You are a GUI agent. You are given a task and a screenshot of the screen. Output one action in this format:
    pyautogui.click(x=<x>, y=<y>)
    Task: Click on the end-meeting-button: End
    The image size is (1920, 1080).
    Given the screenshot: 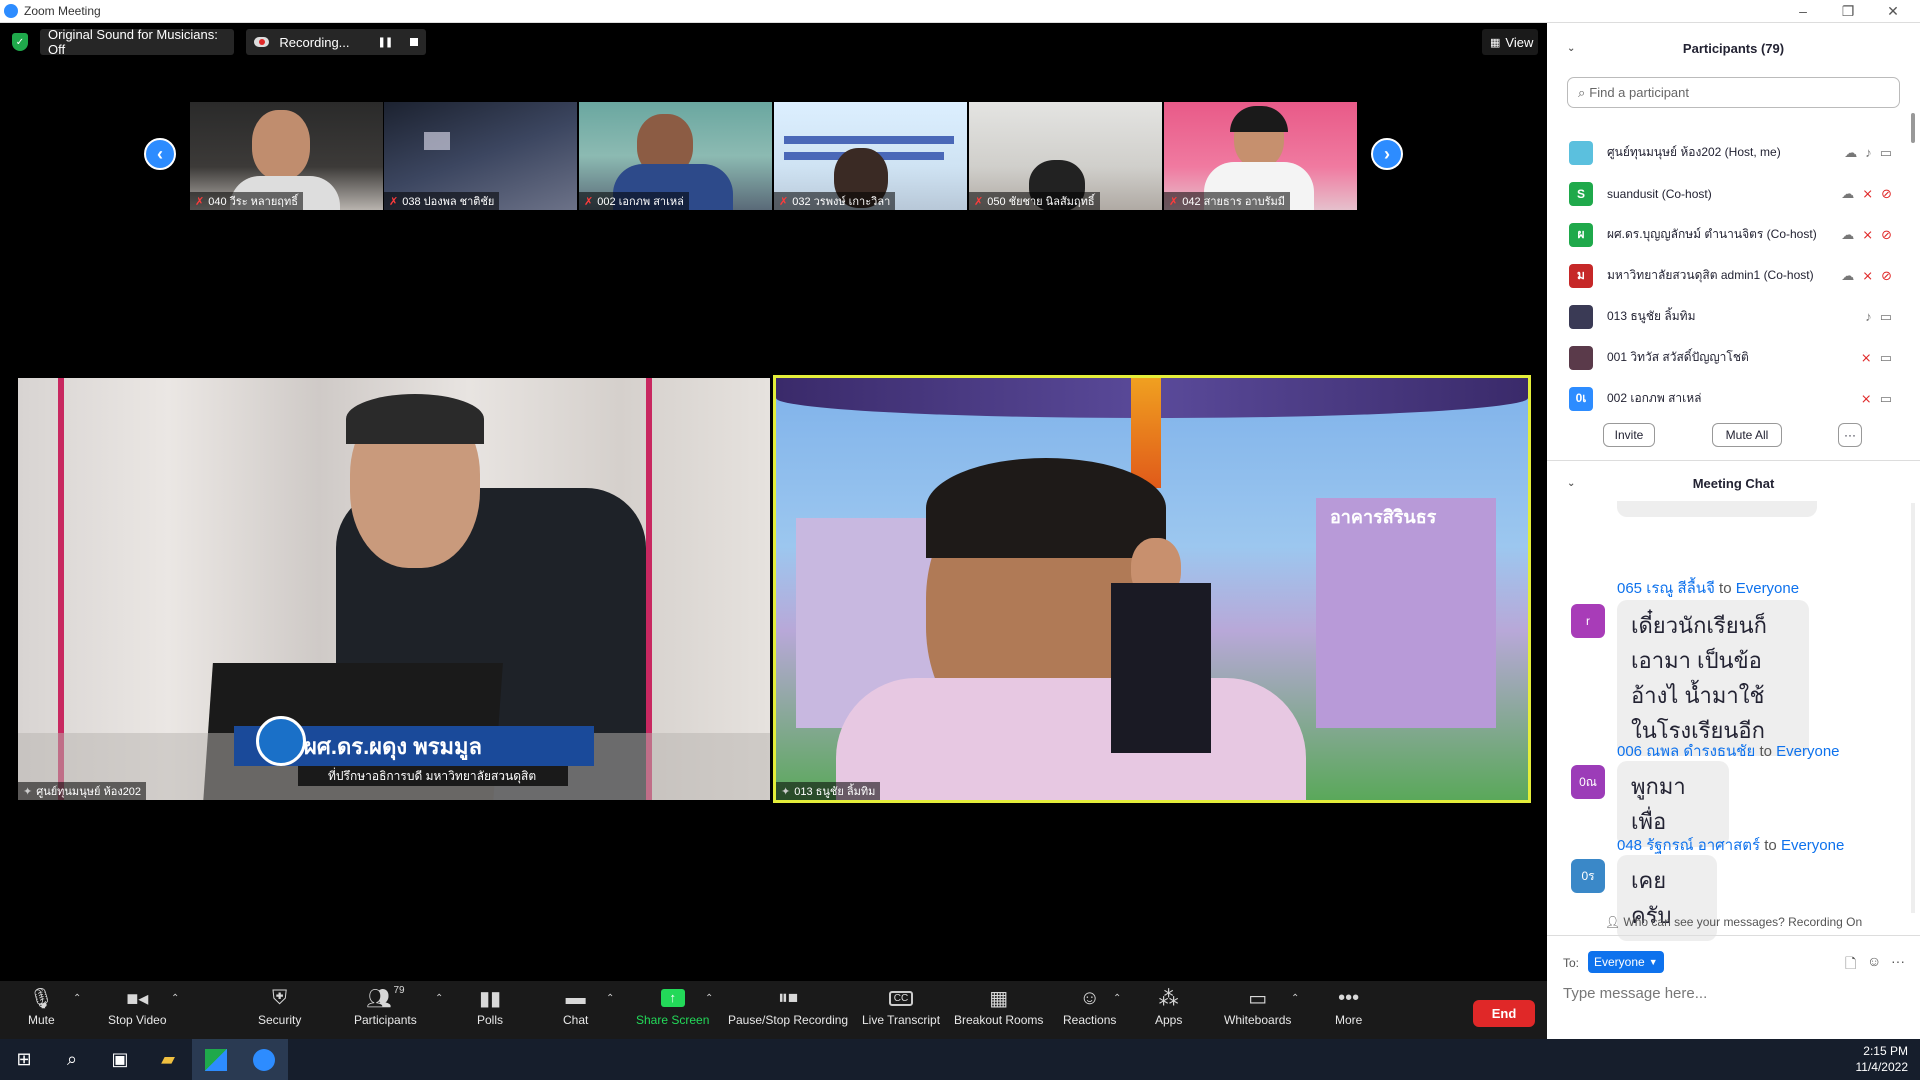 What is the action you would take?
    pyautogui.click(x=1504, y=1013)
    